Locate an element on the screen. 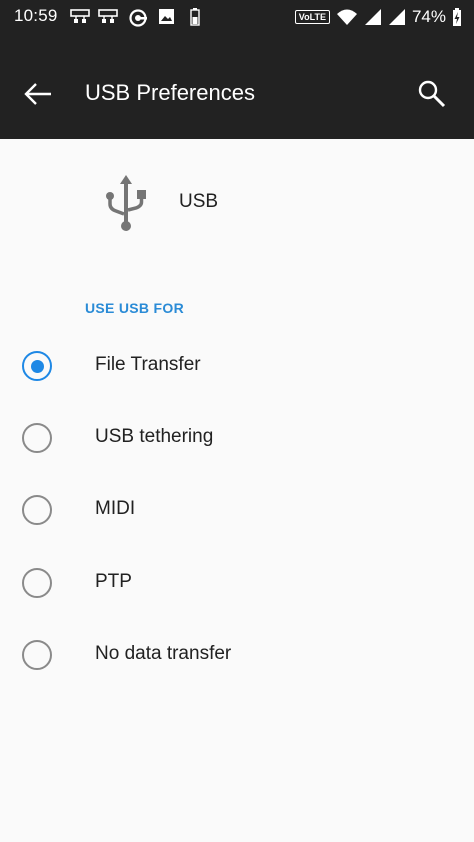 Image resolution: width=474 pixels, height=842 pixels. status-bar: 10:59 VoLTE 74% is located at coordinates (237, 17).